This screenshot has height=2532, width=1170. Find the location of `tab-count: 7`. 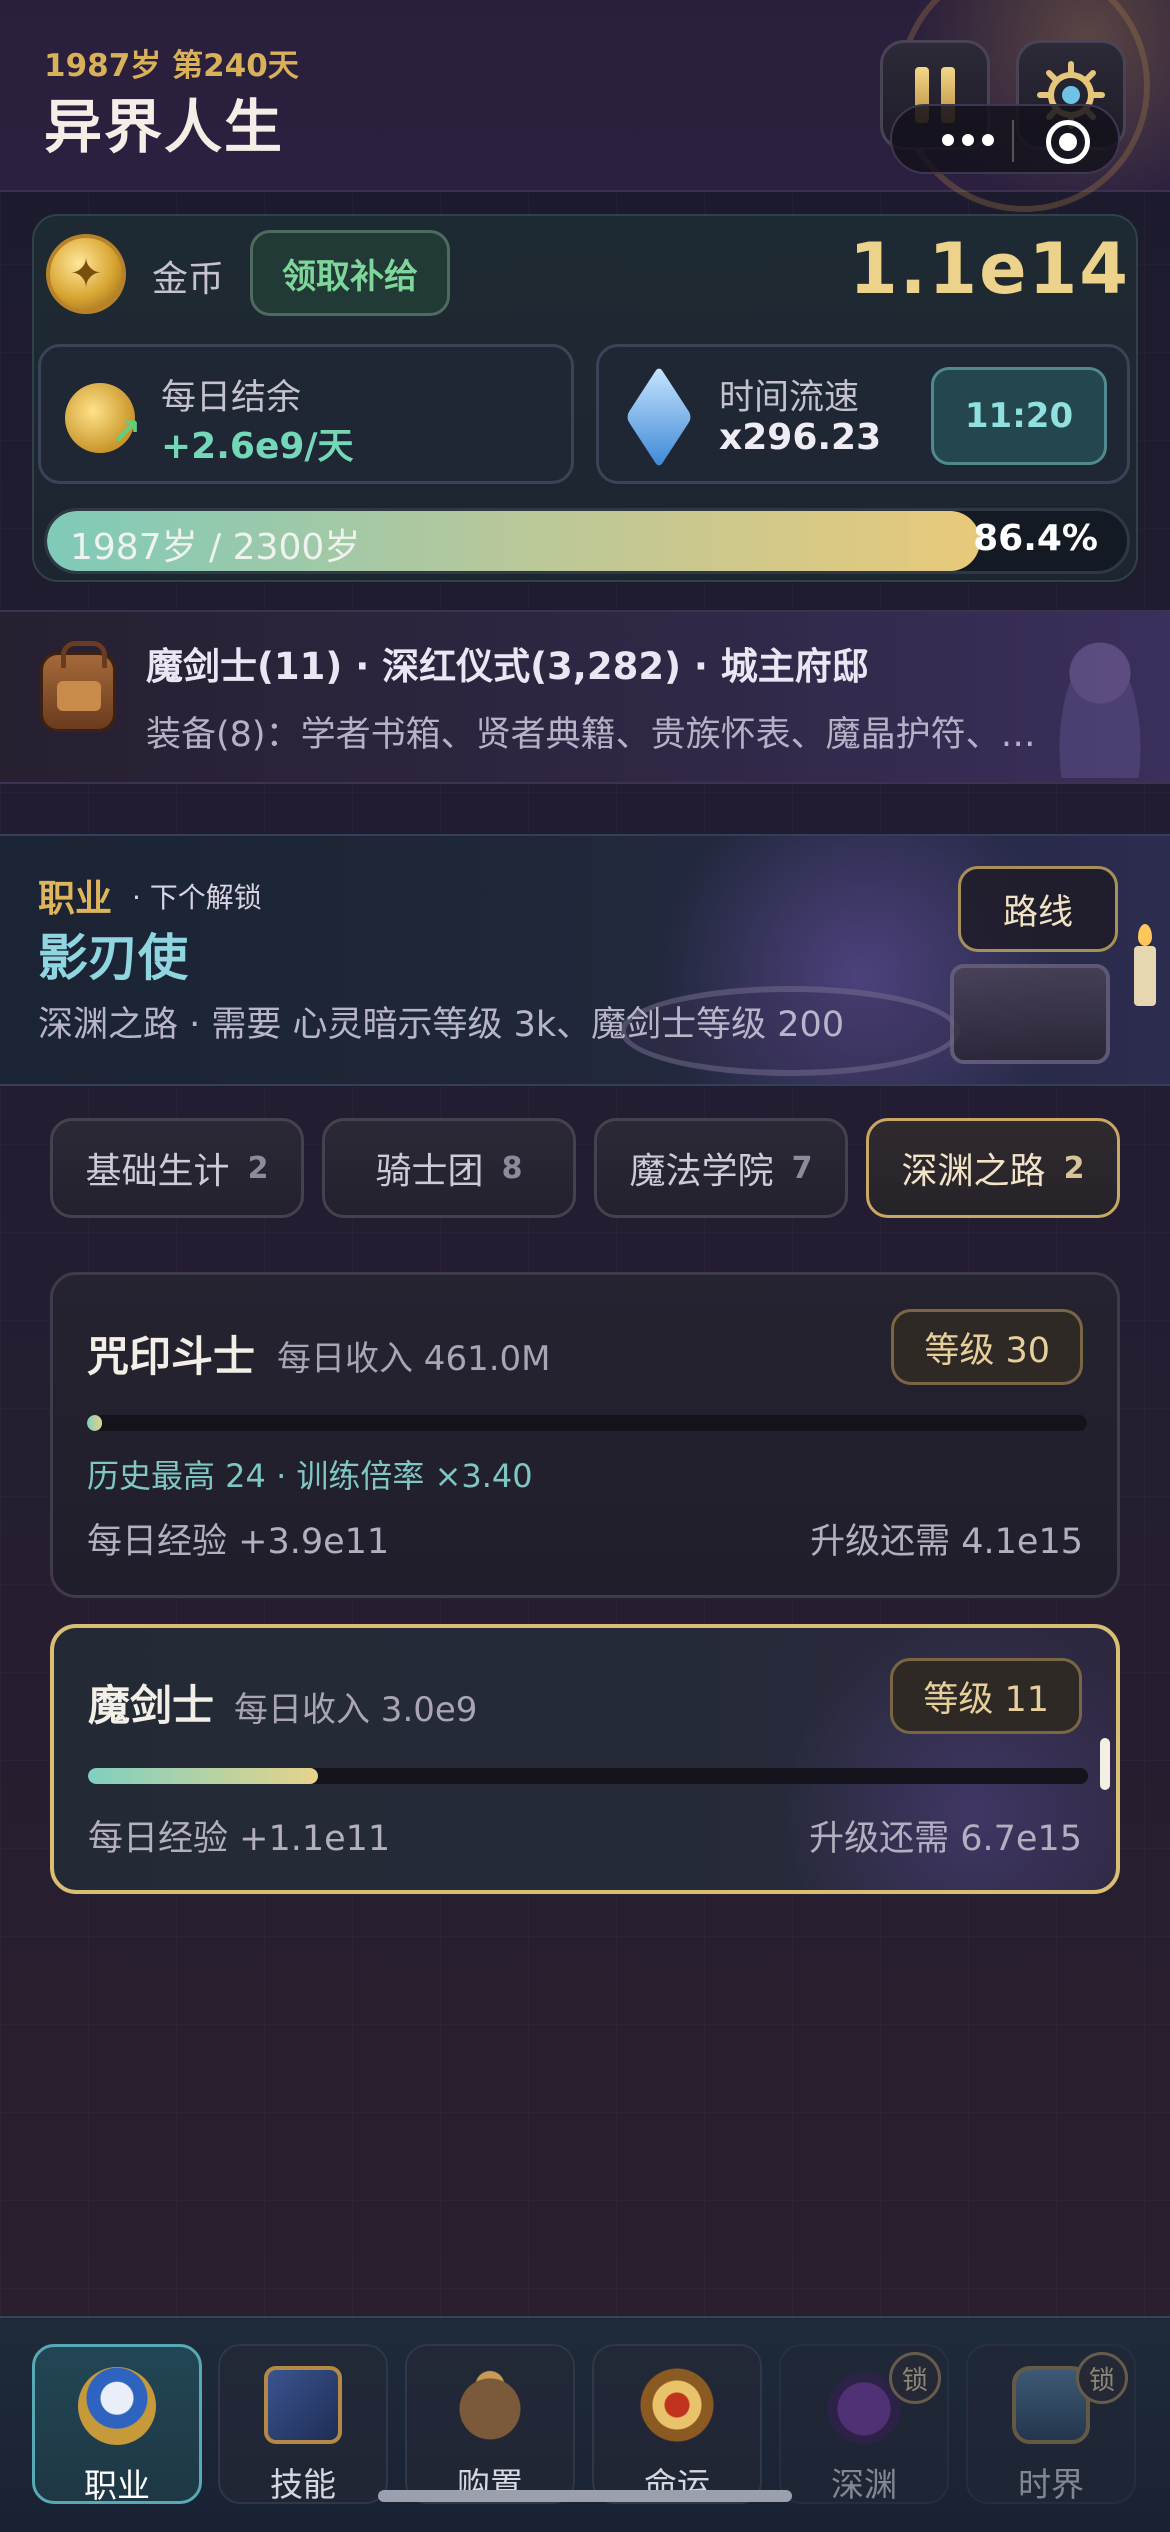

tab-count: 7 is located at coordinates (802, 1168).